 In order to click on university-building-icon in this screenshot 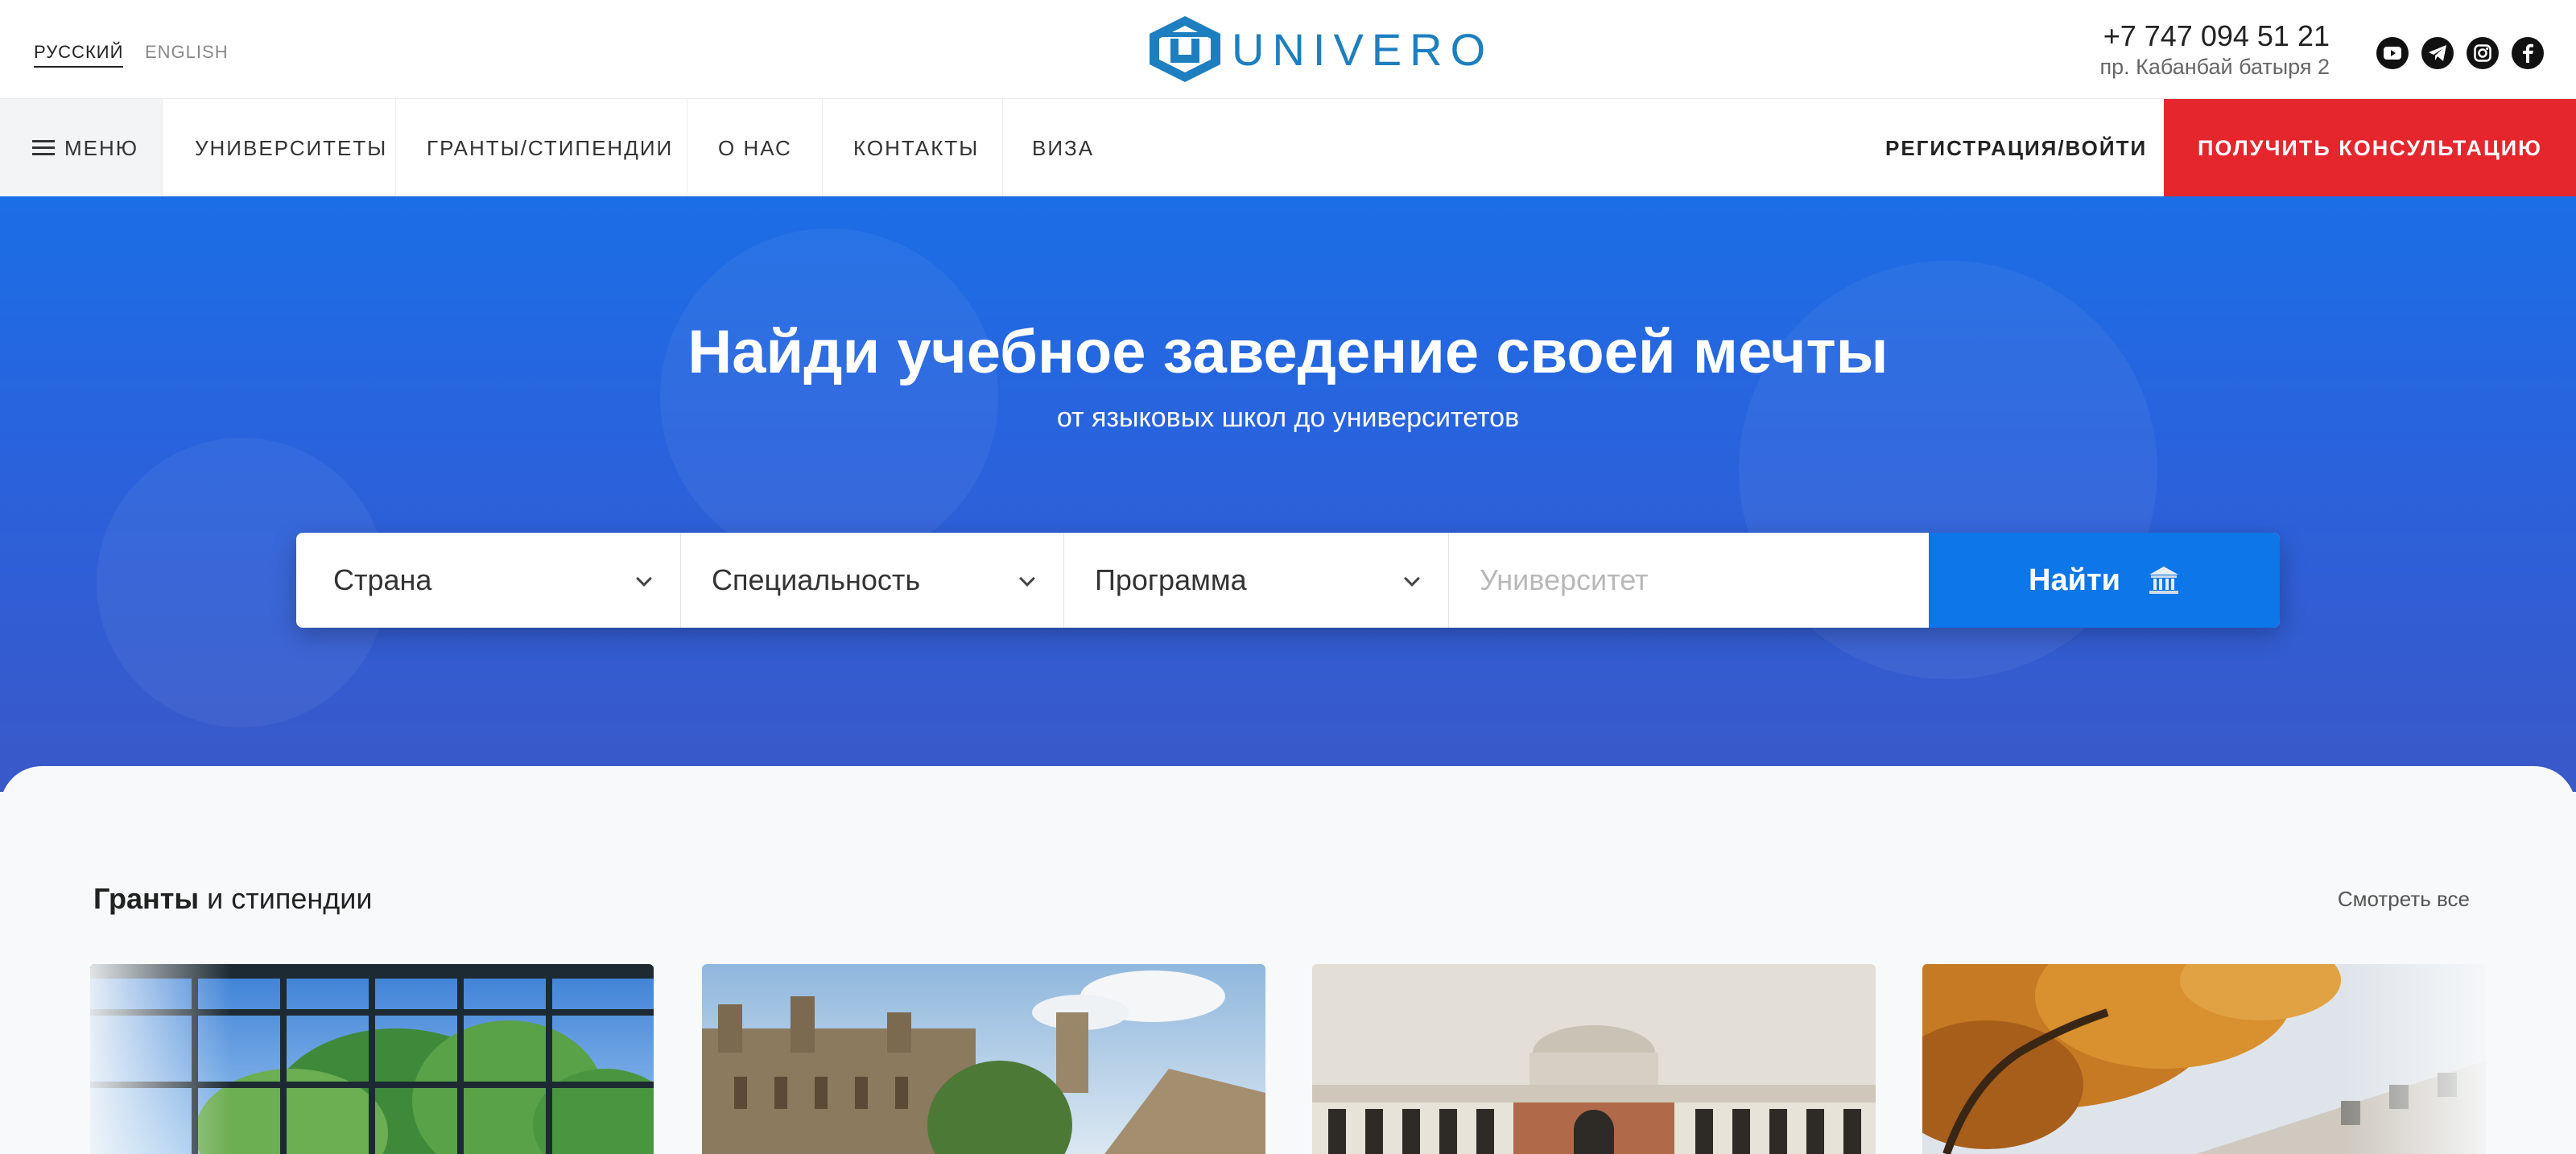, I will do `click(2163, 580)`.